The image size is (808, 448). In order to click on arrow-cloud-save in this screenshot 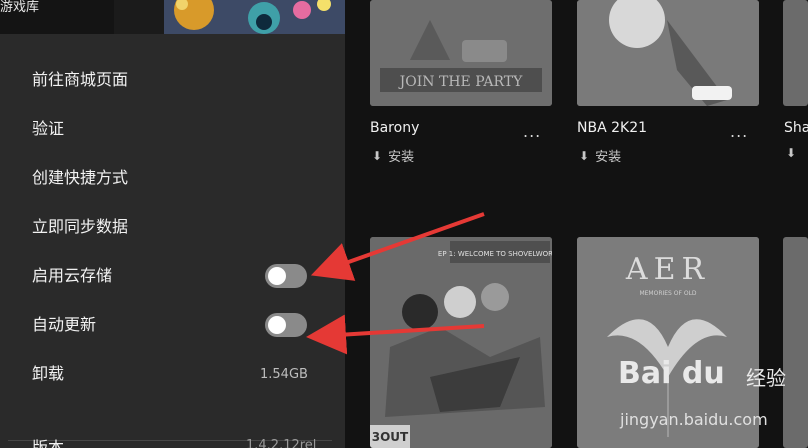, I will do `click(397, 246)`.